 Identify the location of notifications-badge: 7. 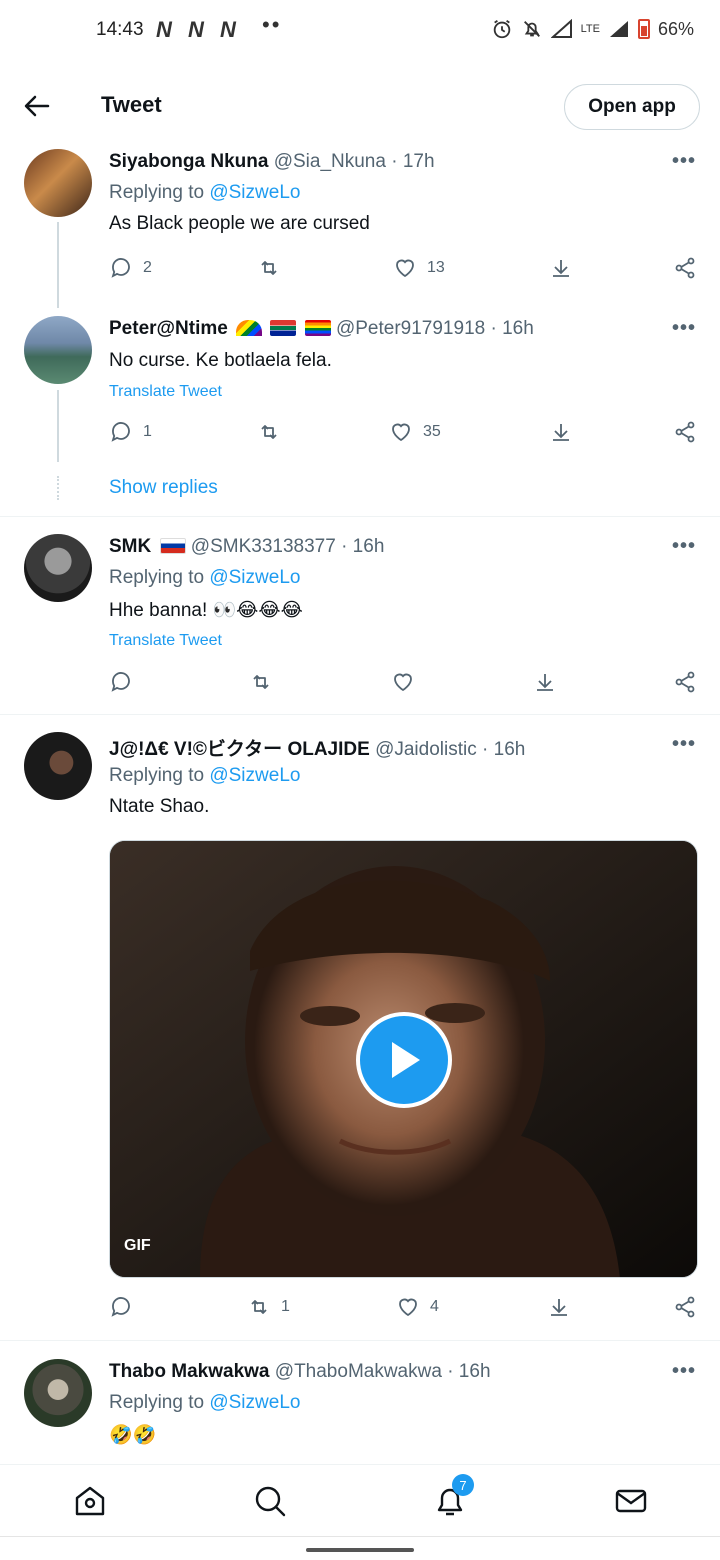
(463, 1485).